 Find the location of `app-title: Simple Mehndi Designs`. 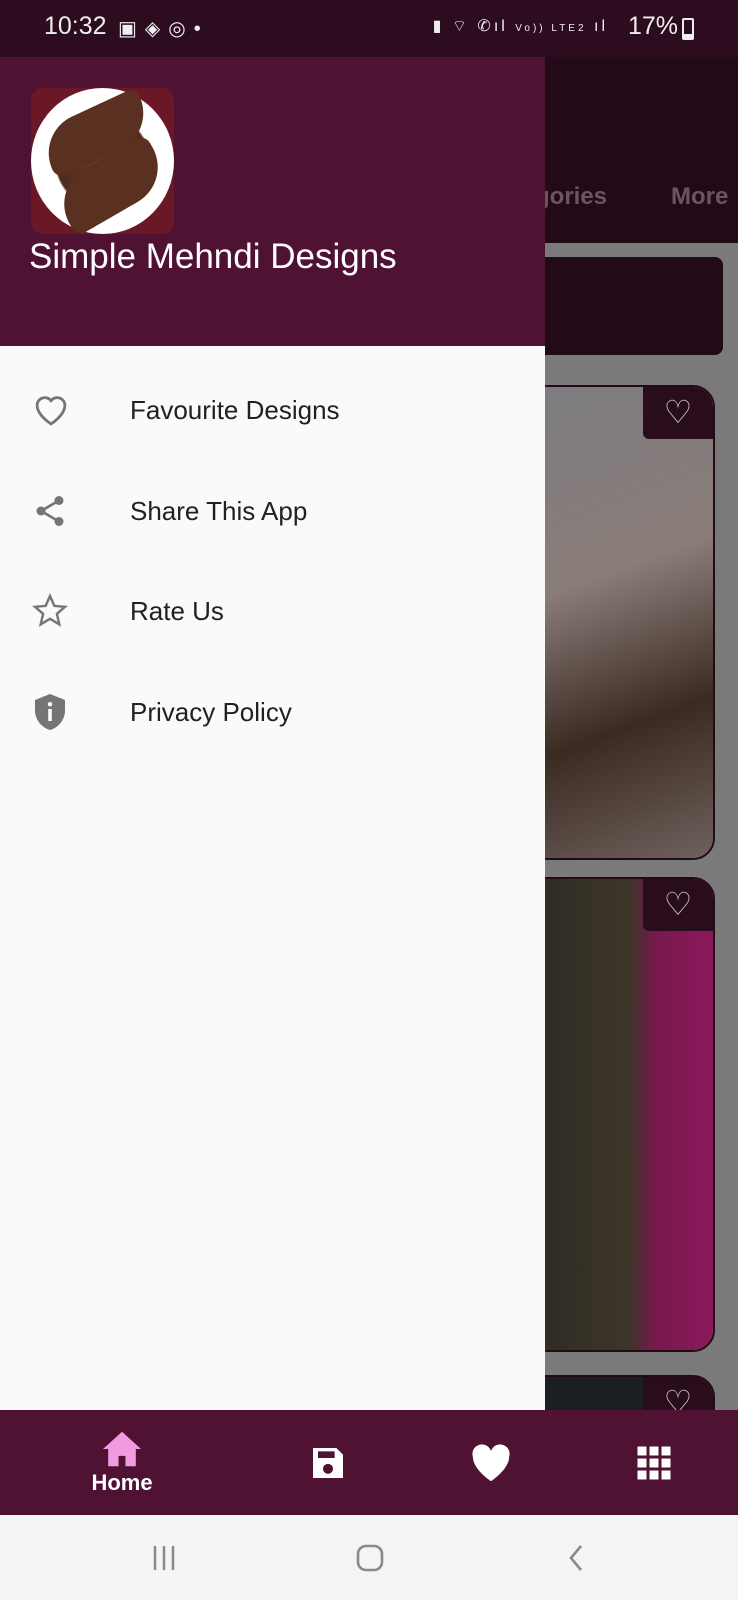

app-title: Simple Mehndi Designs is located at coordinates (213, 256).